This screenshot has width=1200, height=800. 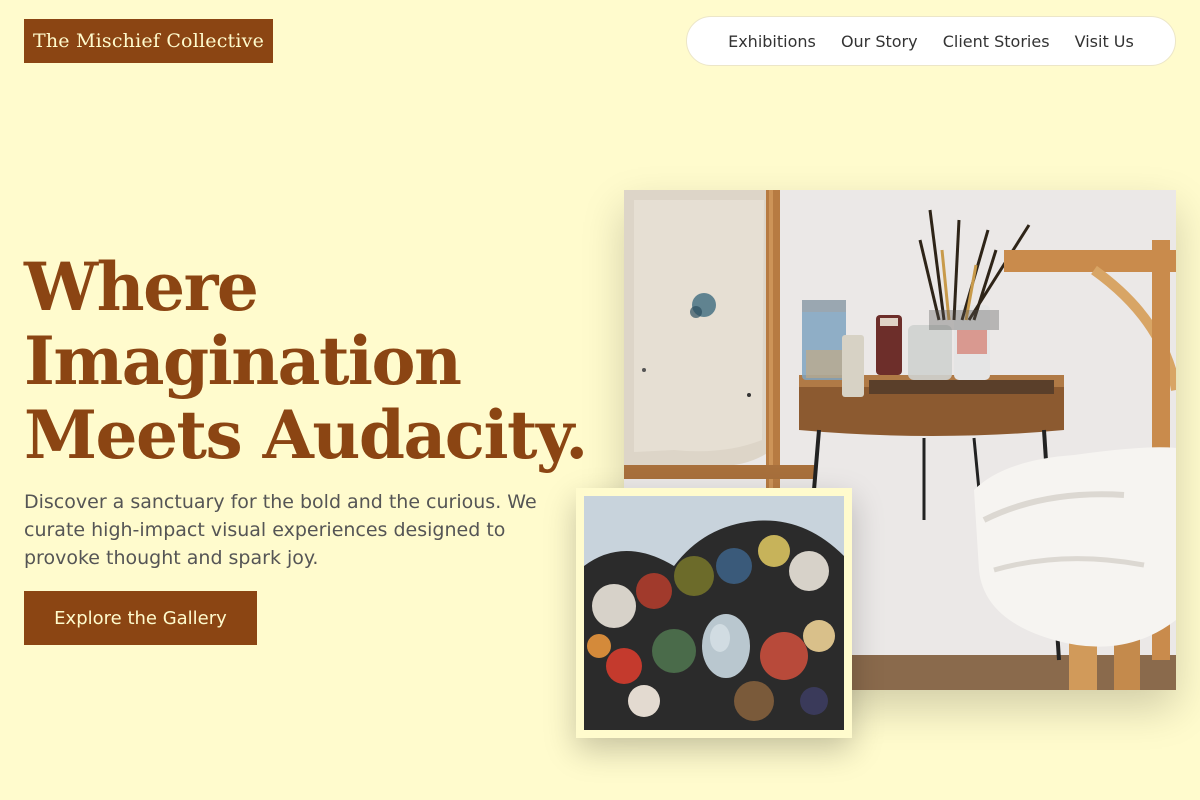 I want to click on headline-line: Imagination, so click(x=243, y=361).